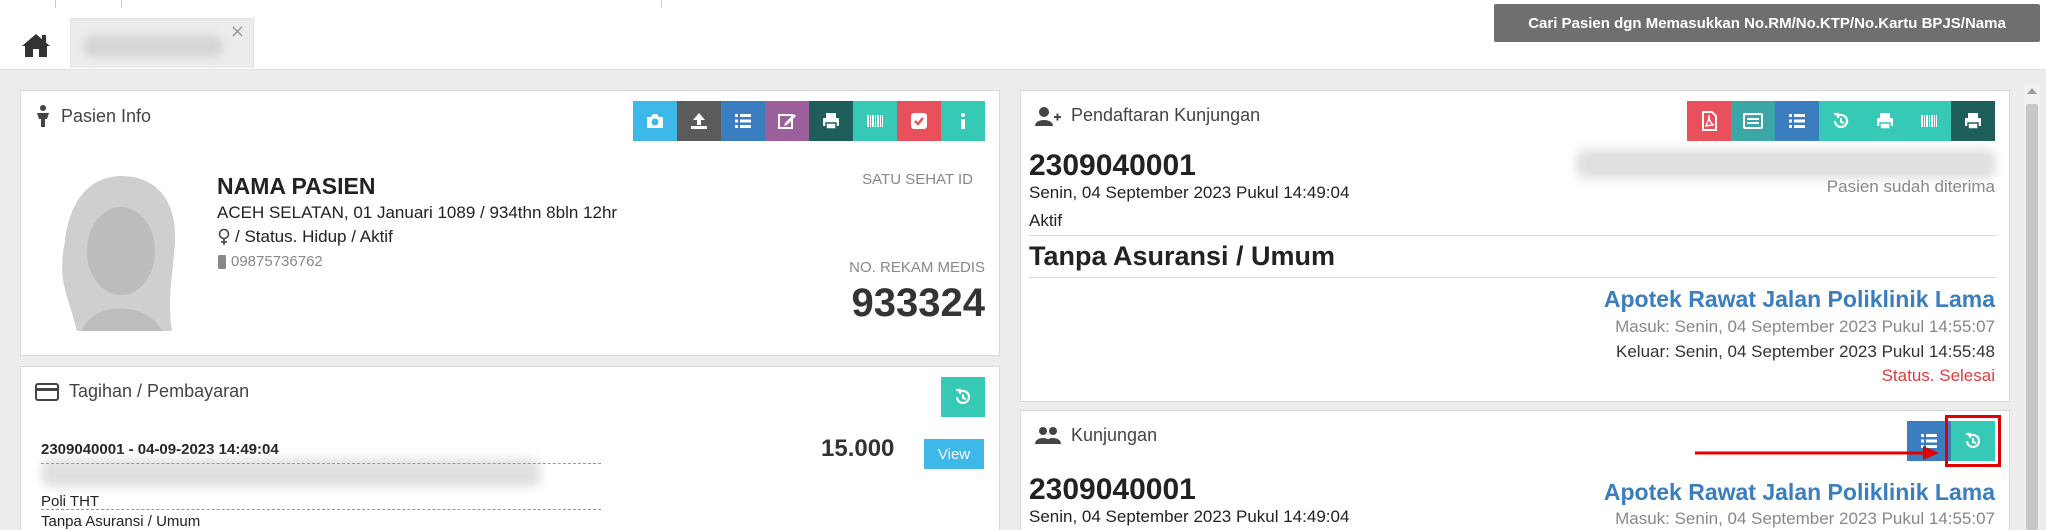  I want to click on home-button, so click(36, 45).